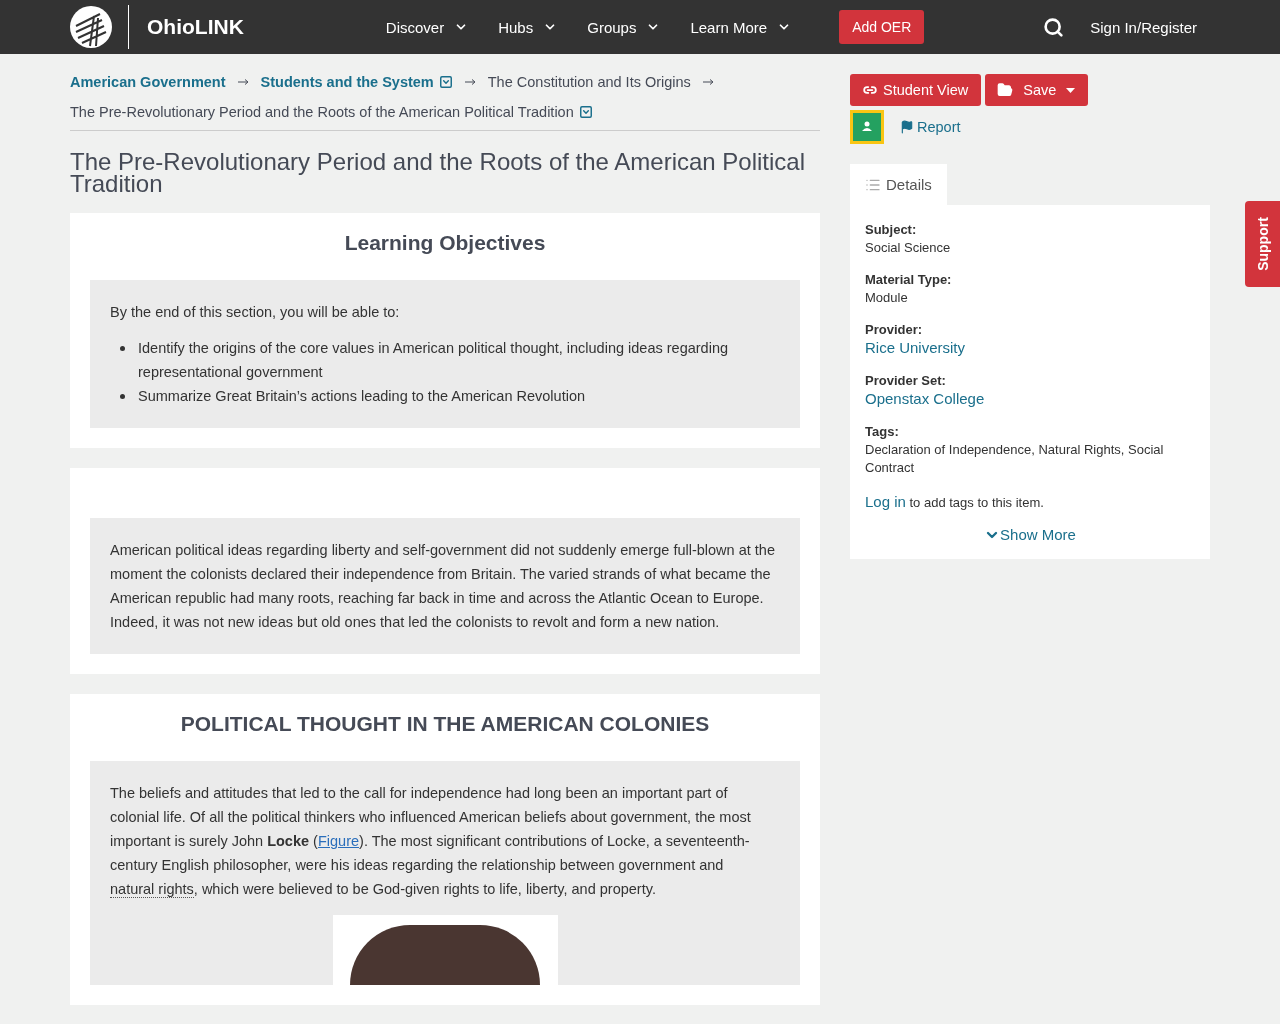 Image resolution: width=1280 pixels, height=1024 pixels. What do you see at coordinates (338, 841) in the screenshot?
I see `figure-link: Figure` at bounding box center [338, 841].